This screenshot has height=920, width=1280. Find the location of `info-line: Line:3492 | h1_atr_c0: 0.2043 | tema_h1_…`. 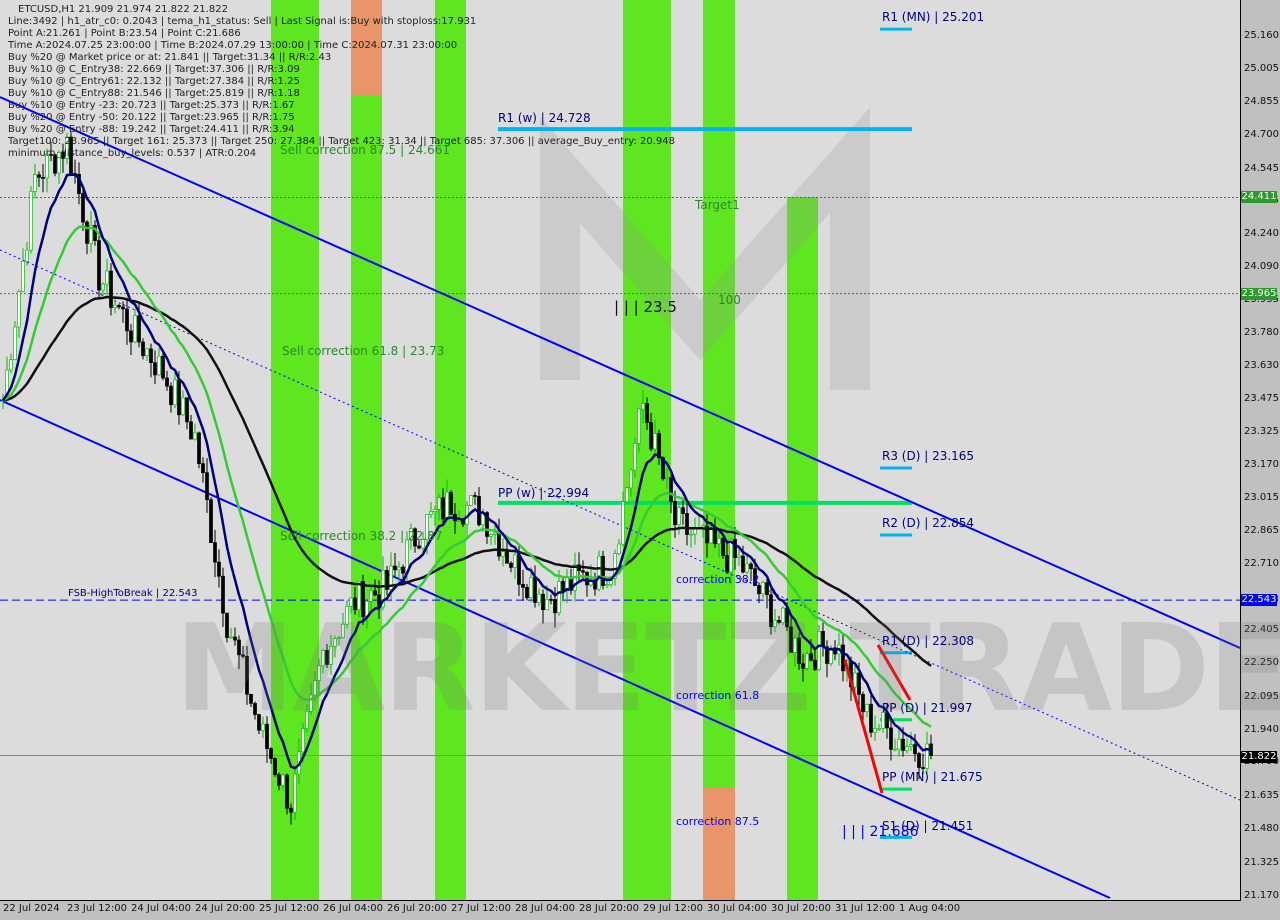

info-line: Line:3492 | h1_atr_c0: 0.2043 | tema_h1_… is located at coordinates (242, 21).